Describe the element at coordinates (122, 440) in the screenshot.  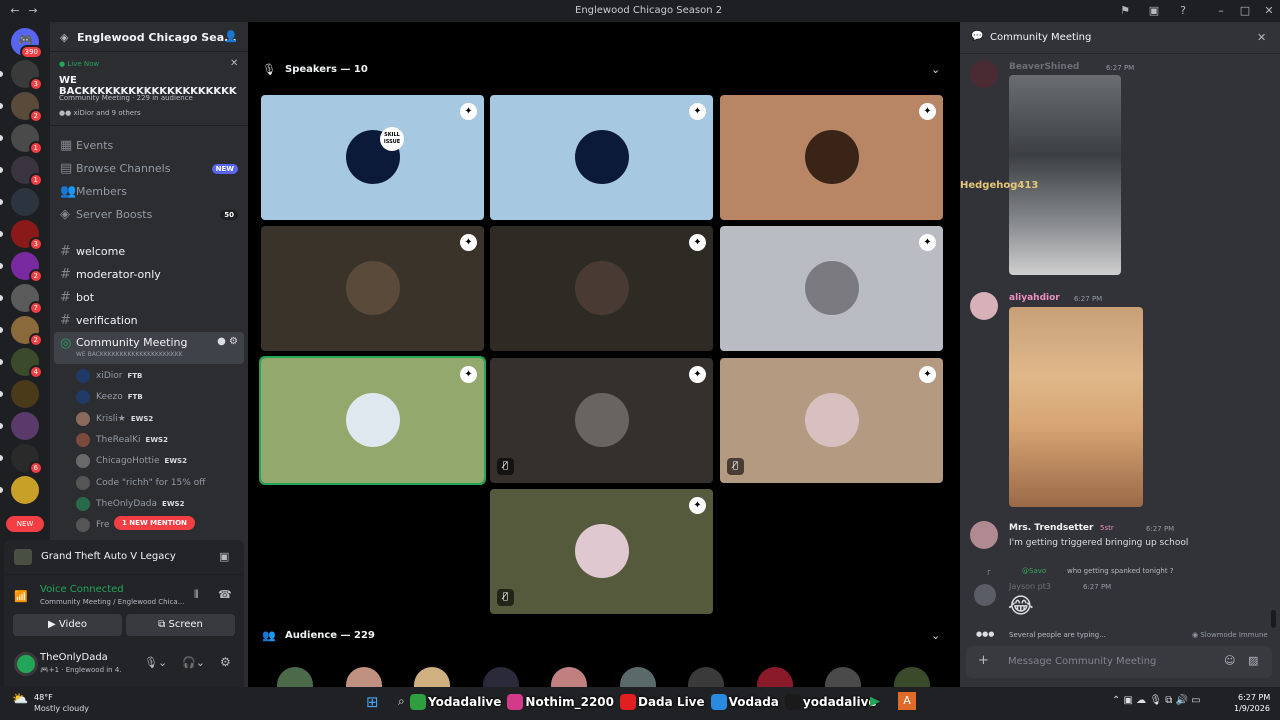
I see `voice-user: TheRealKi EWS2` at that location.